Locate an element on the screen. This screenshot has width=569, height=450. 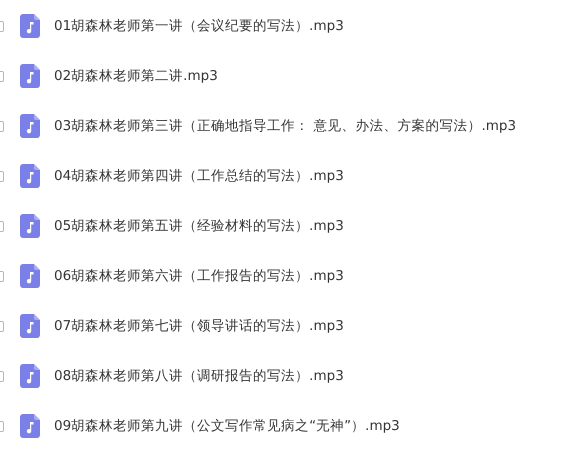
file-name: 01胡森林老师第一讲（会议纪要的写法）.mp3 is located at coordinates (199, 26).